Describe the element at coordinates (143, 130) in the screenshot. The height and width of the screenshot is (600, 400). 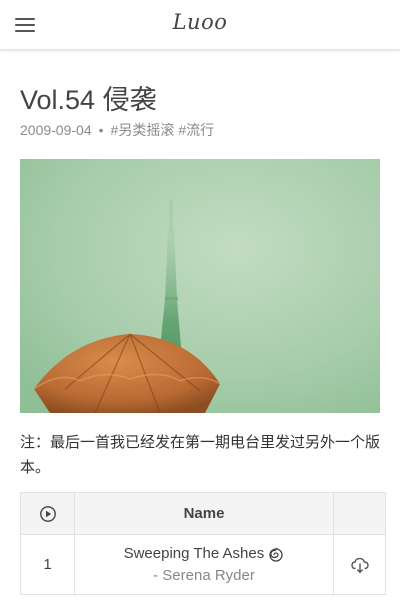
I see `tag-alternative-rock: #另类摇滚` at that location.